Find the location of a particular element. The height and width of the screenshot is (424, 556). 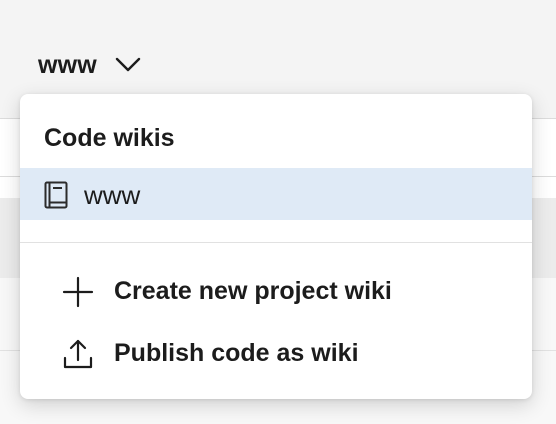

menu-heading-code-wikis: Code wikis is located at coordinates (109, 138).